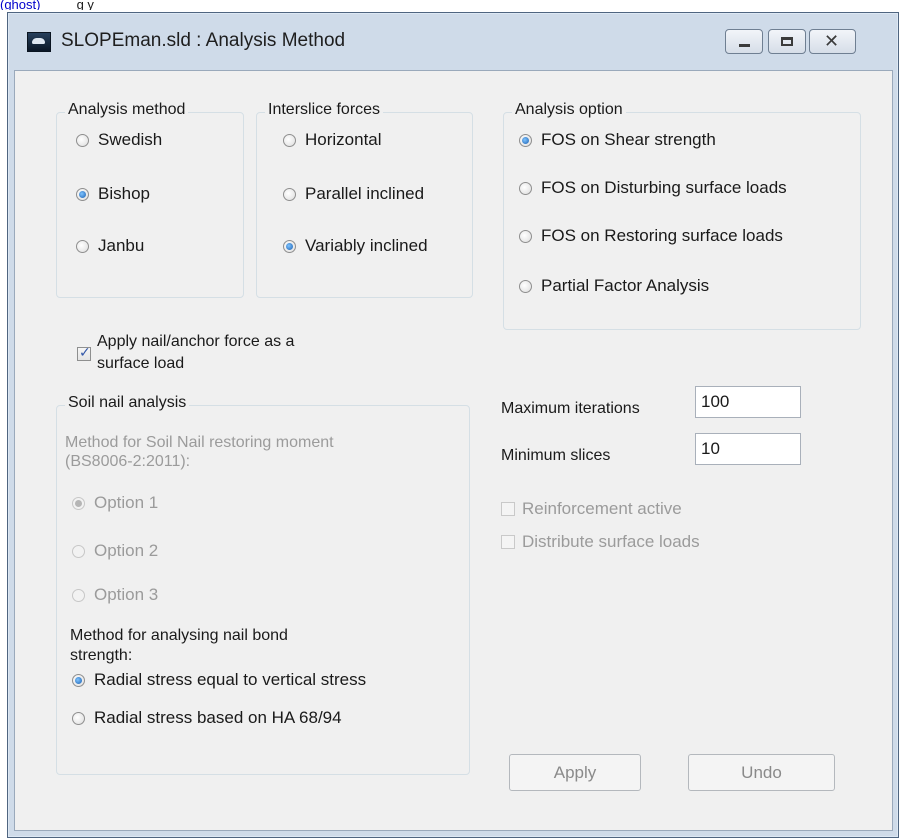  I want to click on radio-fos-restoring-loads: FOS on Restoring surface loads, so click(651, 236).